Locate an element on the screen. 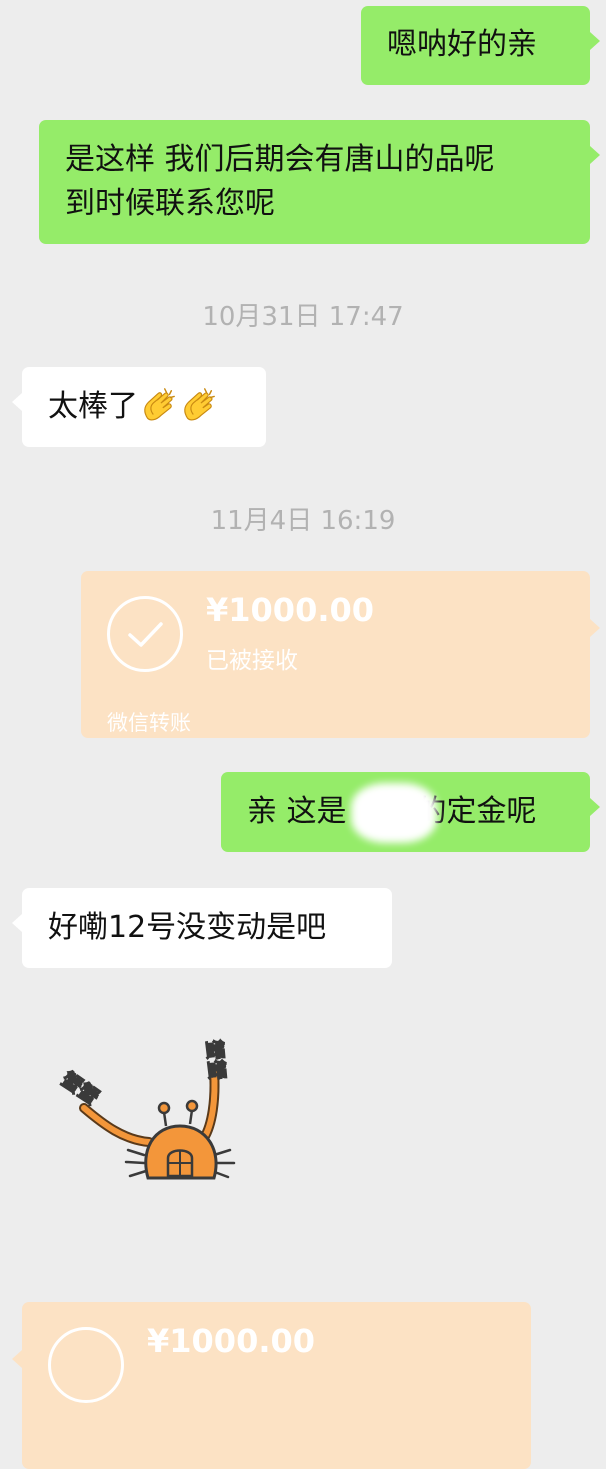  message-text: 好嘞12号没变动是吧 is located at coordinates (187, 927).